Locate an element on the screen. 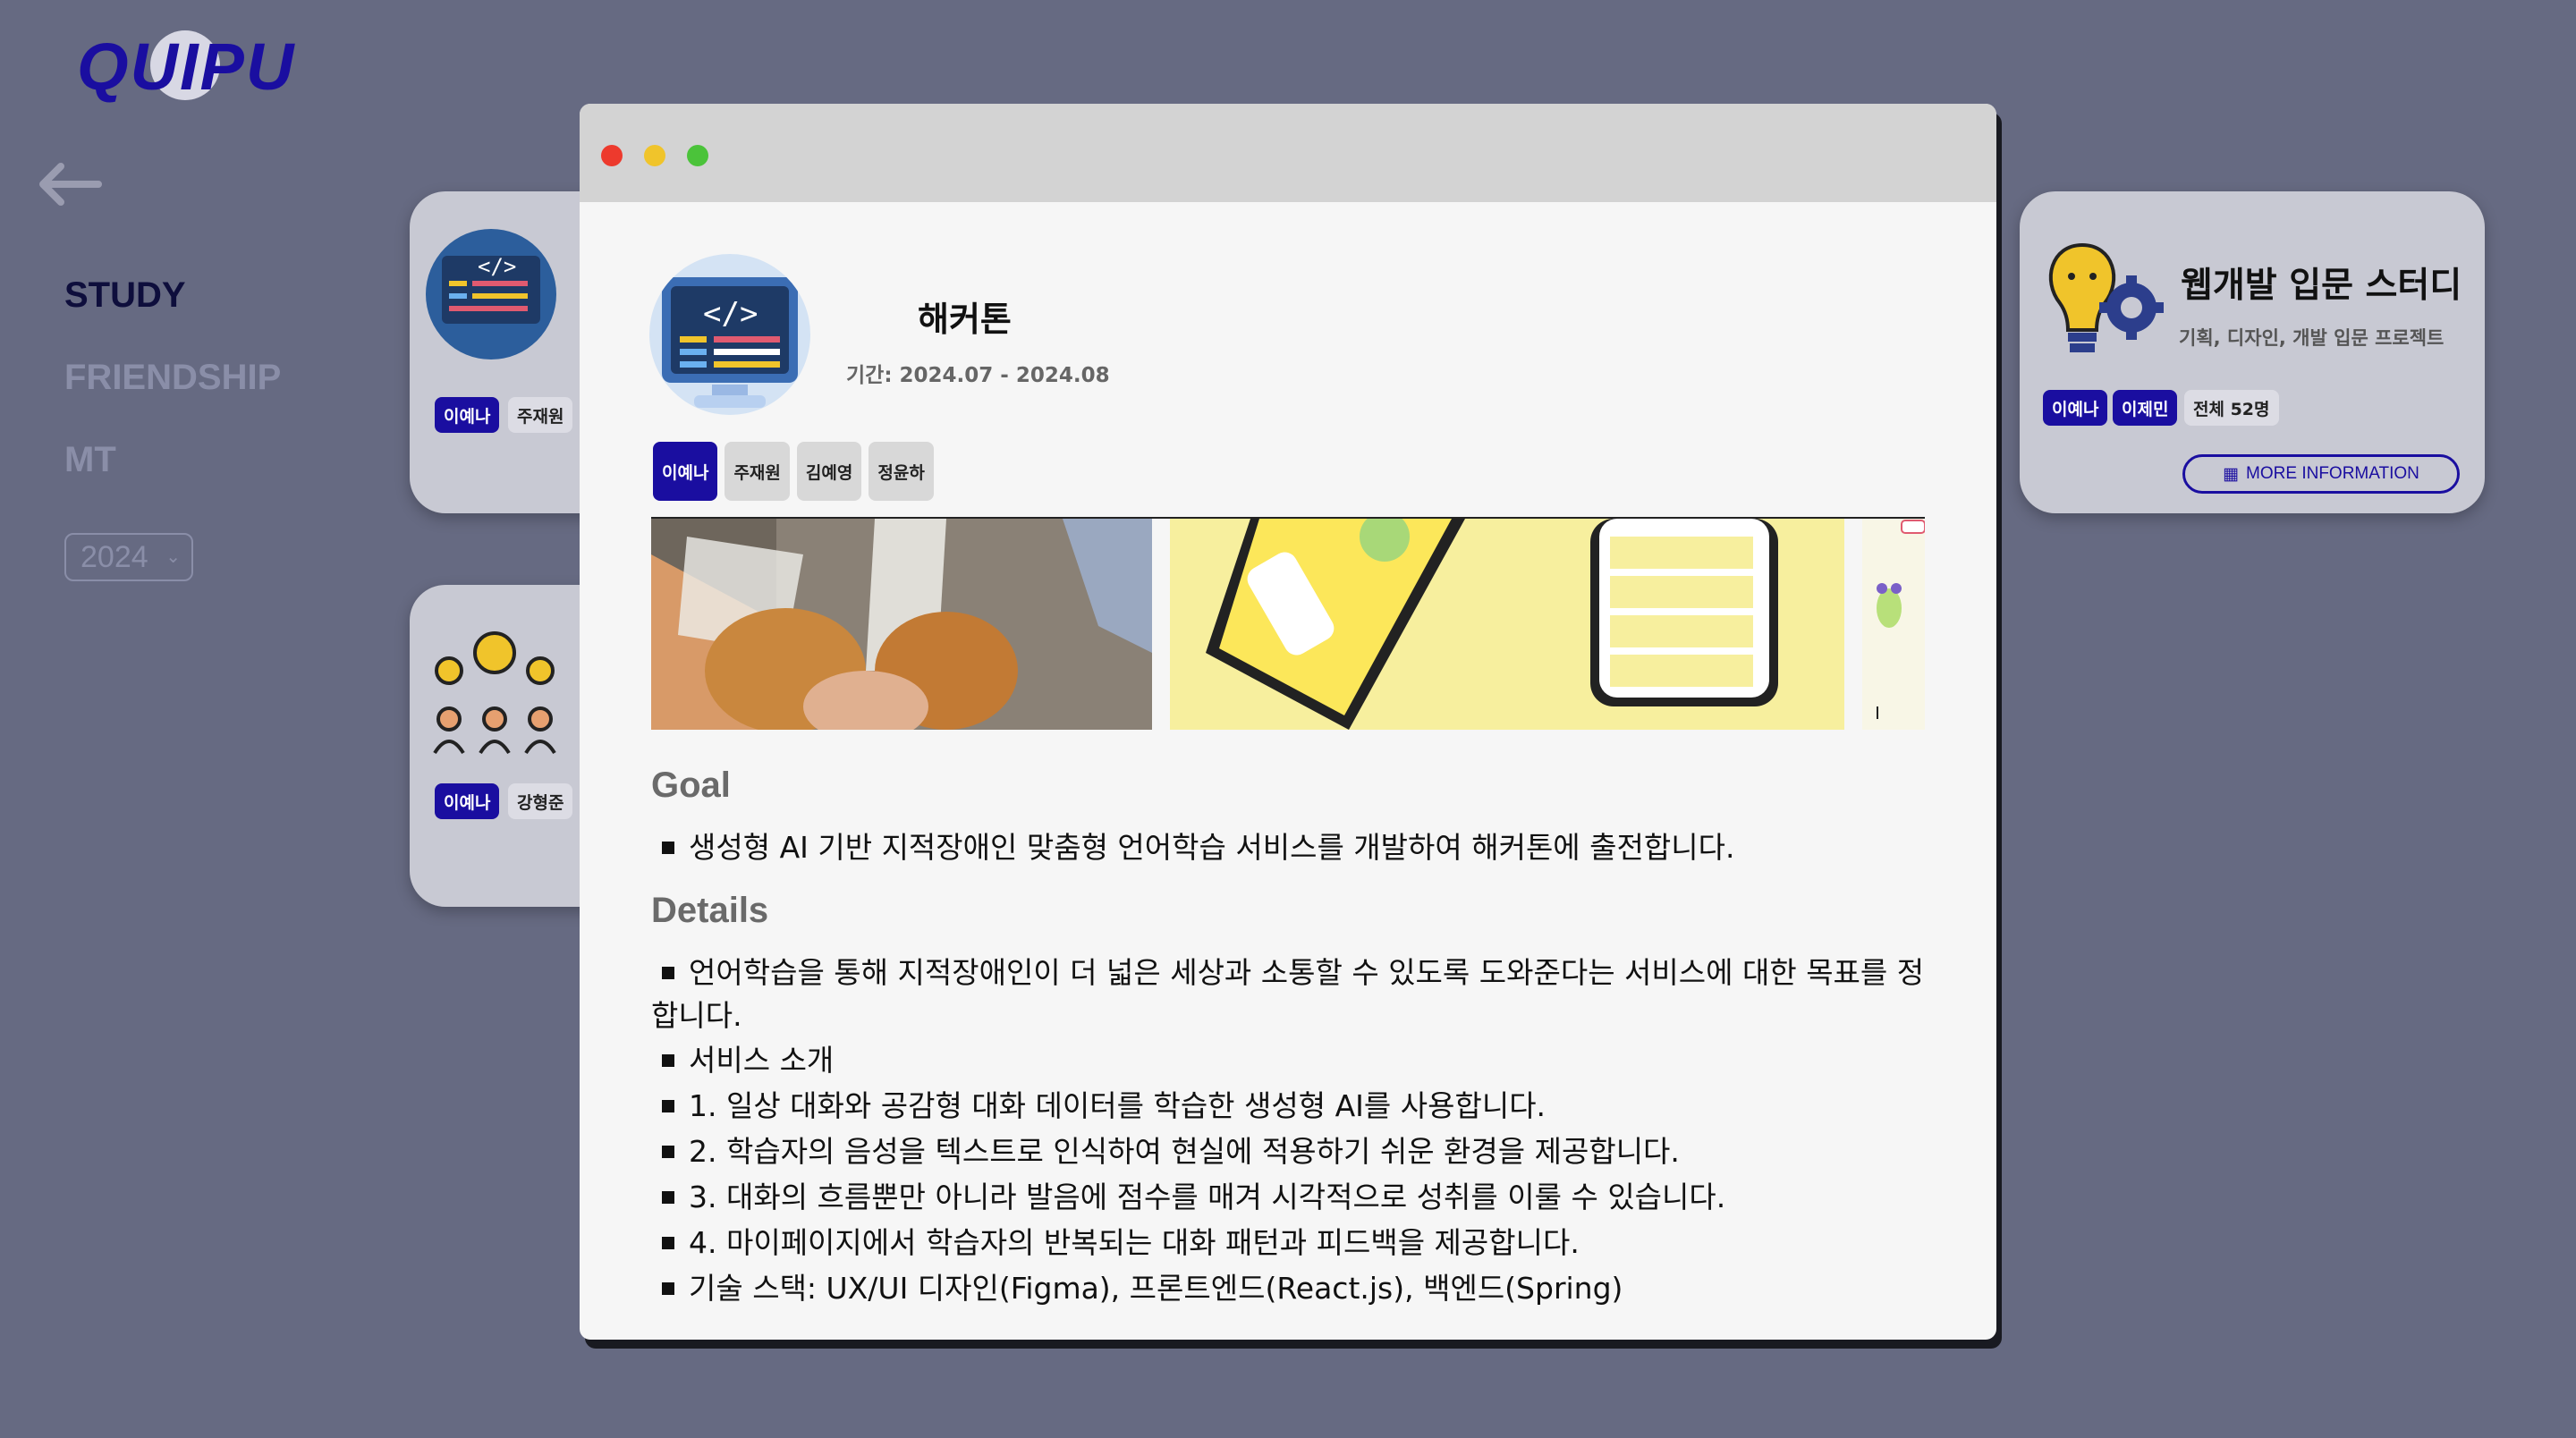  year-value: 2024 is located at coordinates (114, 557).